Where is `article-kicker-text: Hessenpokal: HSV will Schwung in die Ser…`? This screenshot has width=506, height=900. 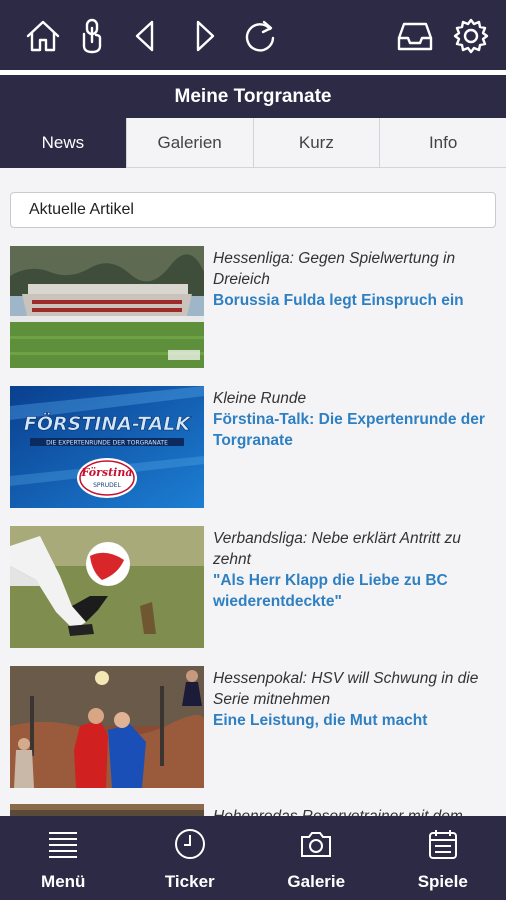 article-kicker-text: Hessenpokal: HSV will Schwung in die Ser… is located at coordinates (346, 689).